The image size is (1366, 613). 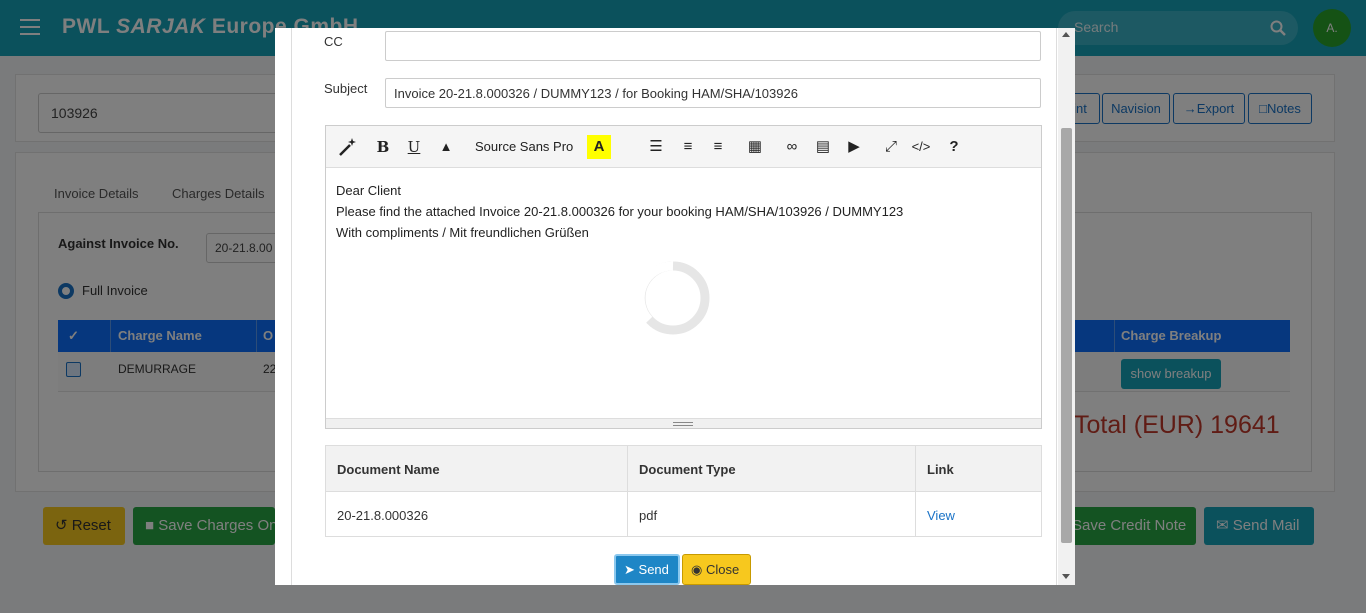 I want to click on cc-field, so click(x=713, y=46).